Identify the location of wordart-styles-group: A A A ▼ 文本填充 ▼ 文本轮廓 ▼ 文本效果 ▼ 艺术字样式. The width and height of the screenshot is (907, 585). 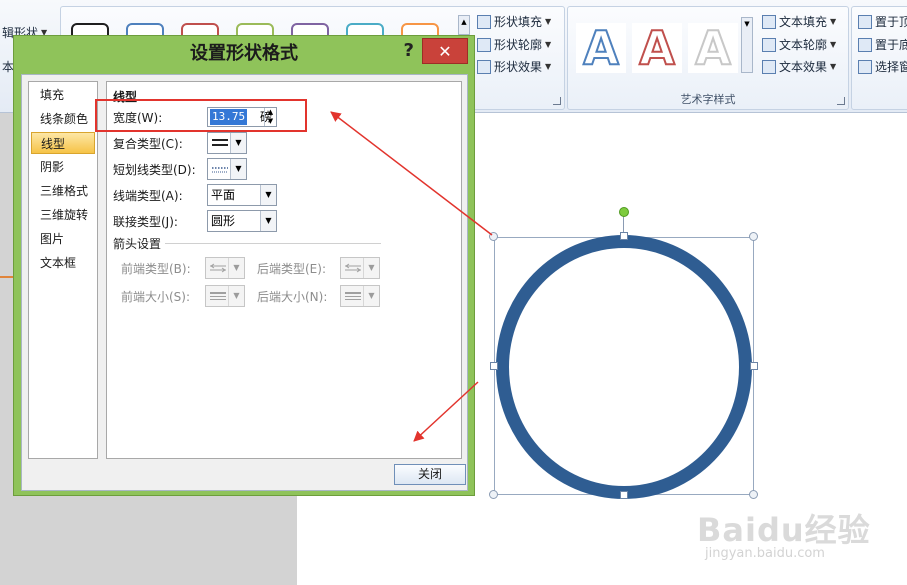
(708, 58).